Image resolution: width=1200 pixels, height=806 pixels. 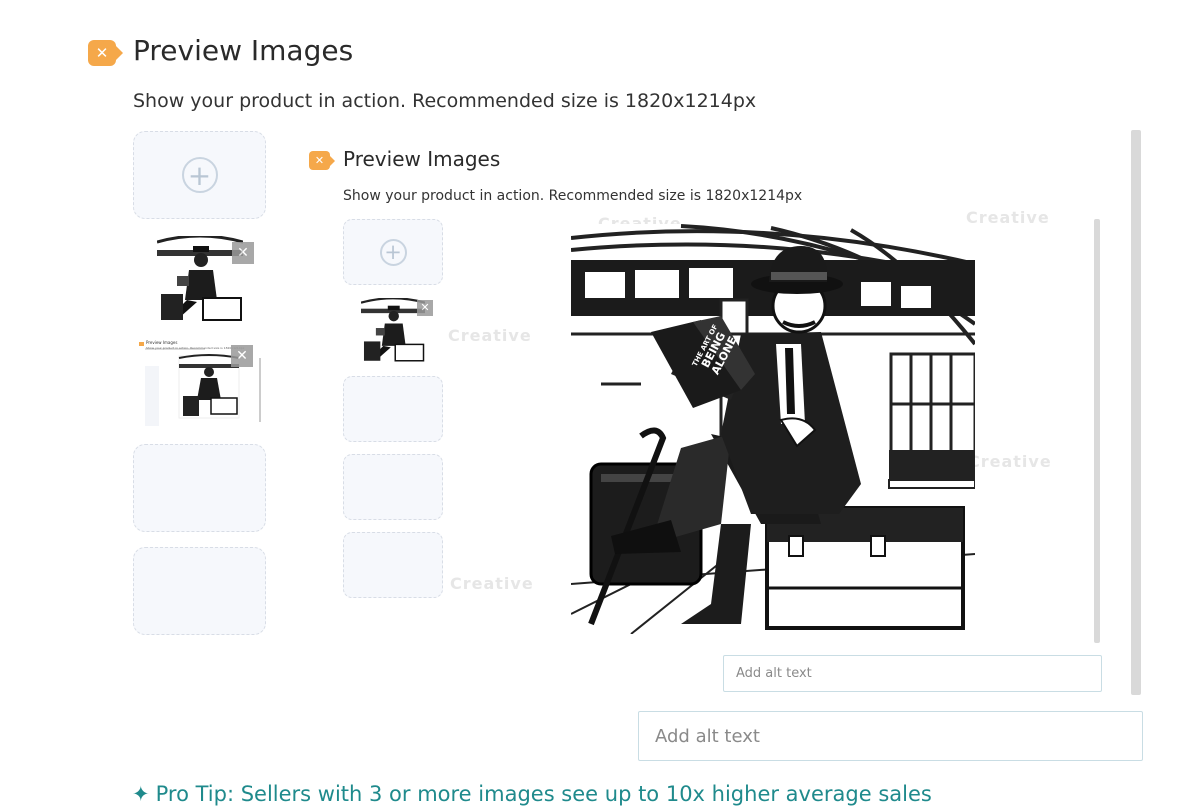 I want to click on outer-alt-text-input, so click(x=890, y=736).